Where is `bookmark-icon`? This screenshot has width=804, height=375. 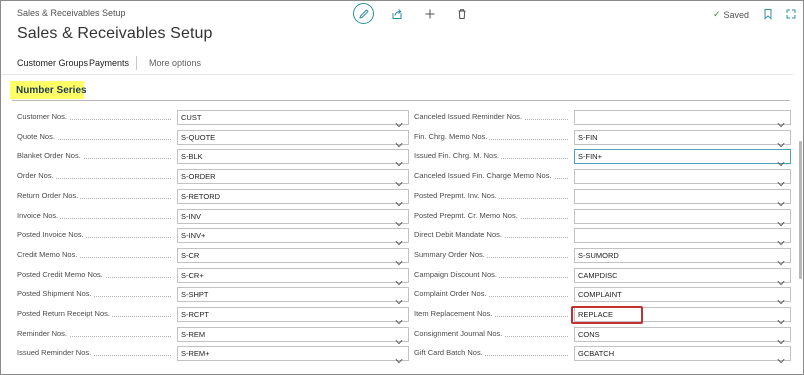 bookmark-icon is located at coordinates (767, 13).